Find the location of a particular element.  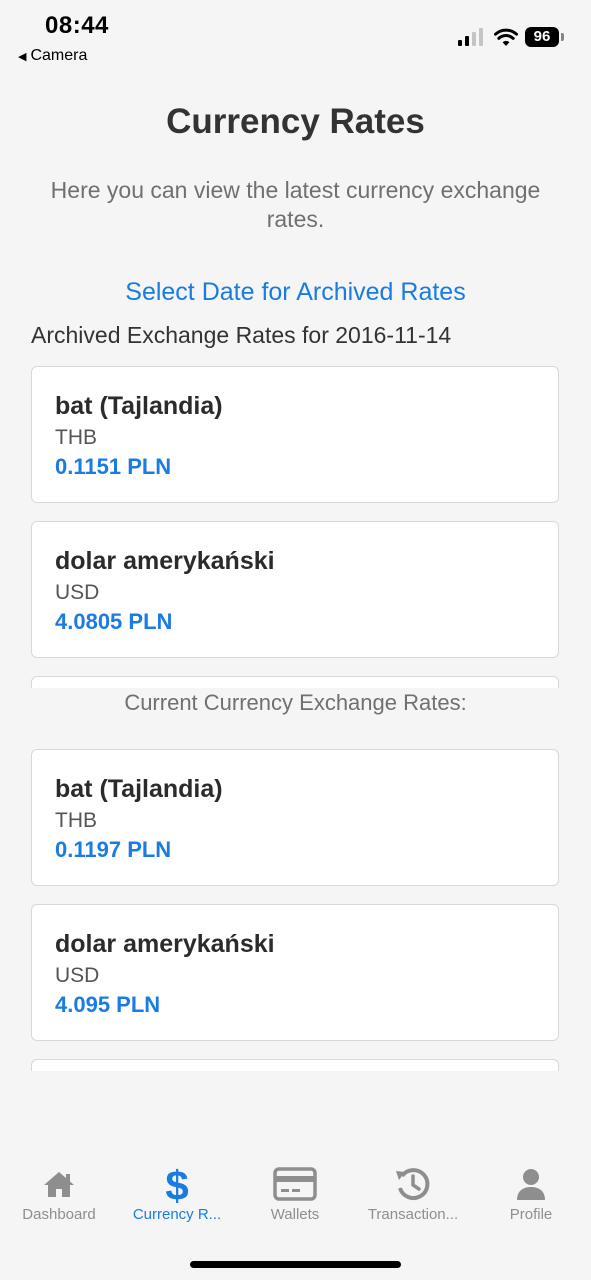

page-title: Currency Rates is located at coordinates (295, 121).